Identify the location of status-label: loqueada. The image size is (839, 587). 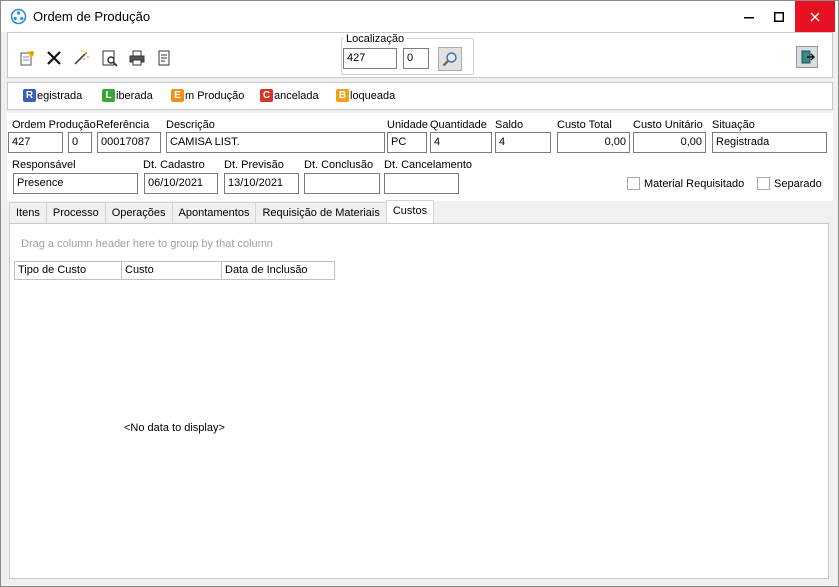
(373, 95).